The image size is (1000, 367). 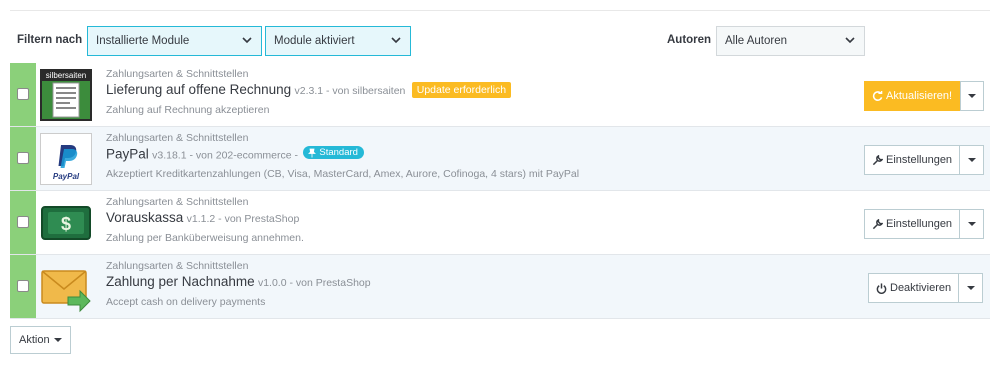 I want to click on update-required-badge: Update erforderlich, so click(x=461, y=90).